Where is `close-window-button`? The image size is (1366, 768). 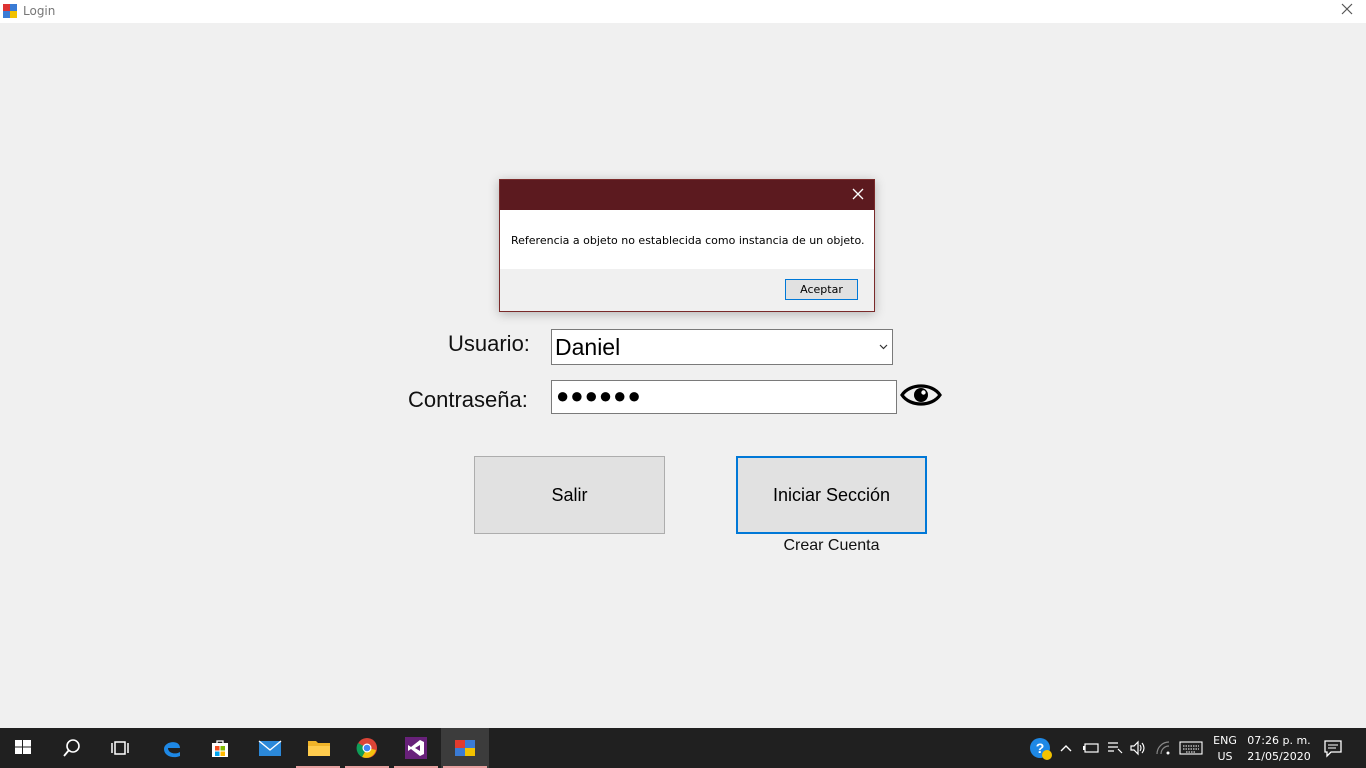 close-window-button is located at coordinates (1347, 11).